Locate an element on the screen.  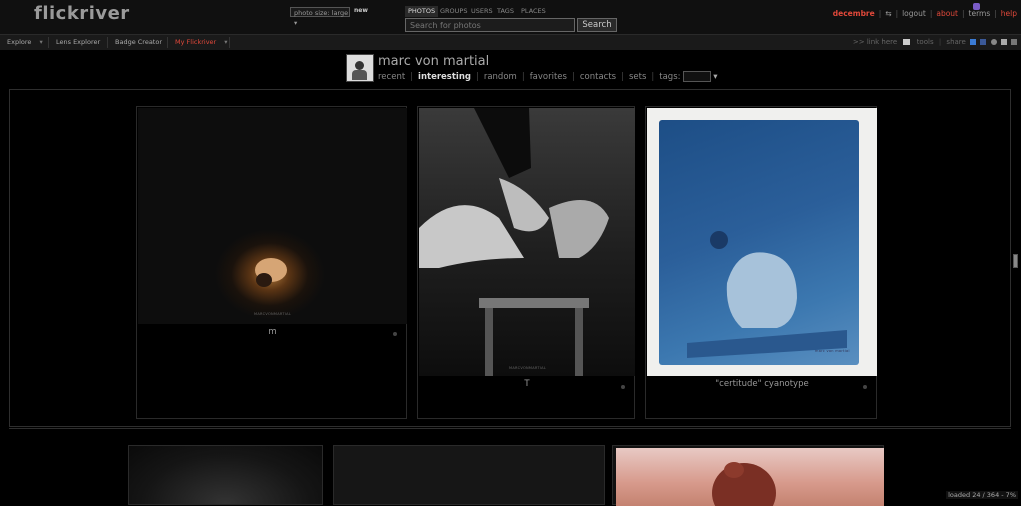
search-input: Search for photos is located at coordinates (490, 25).